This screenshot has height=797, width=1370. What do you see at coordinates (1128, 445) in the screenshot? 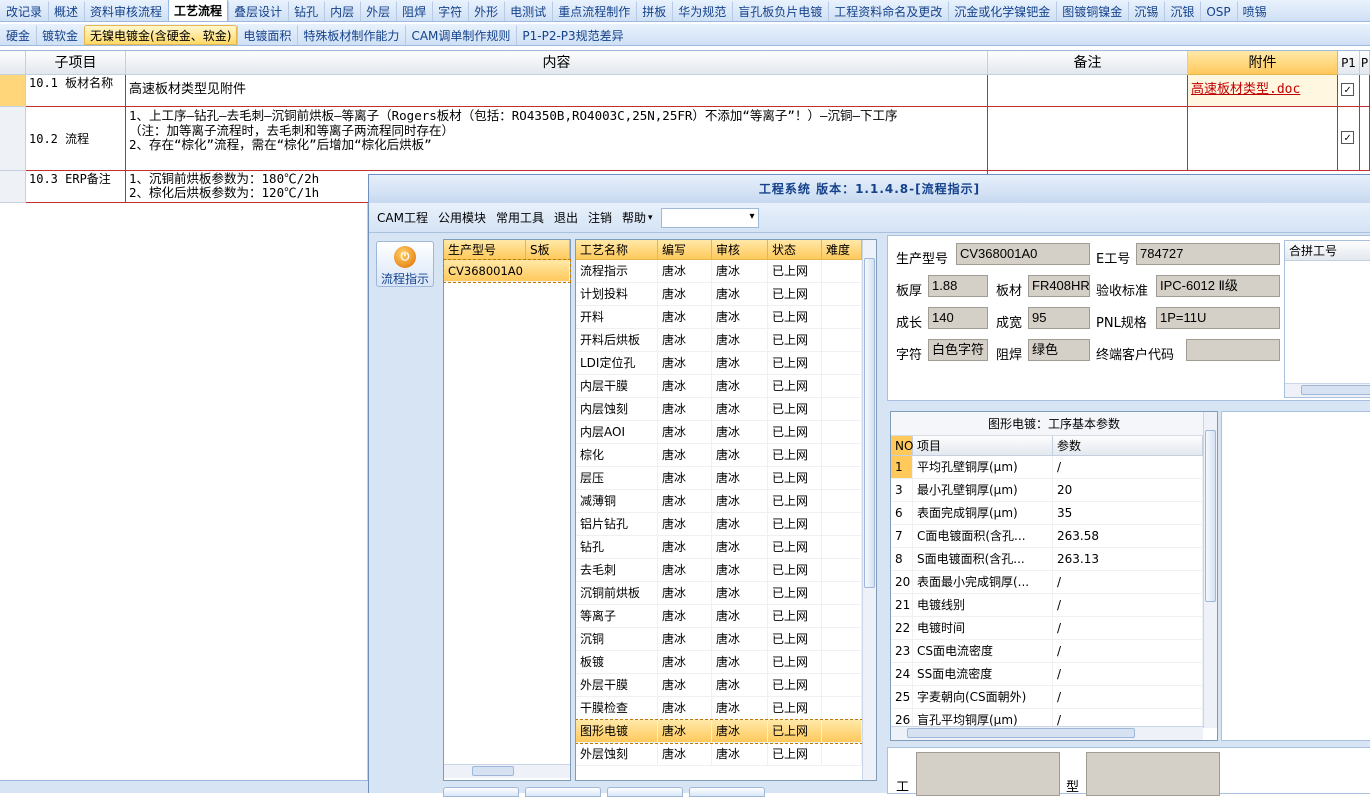
I see `param-col-value: 参数` at bounding box center [1128, 445].